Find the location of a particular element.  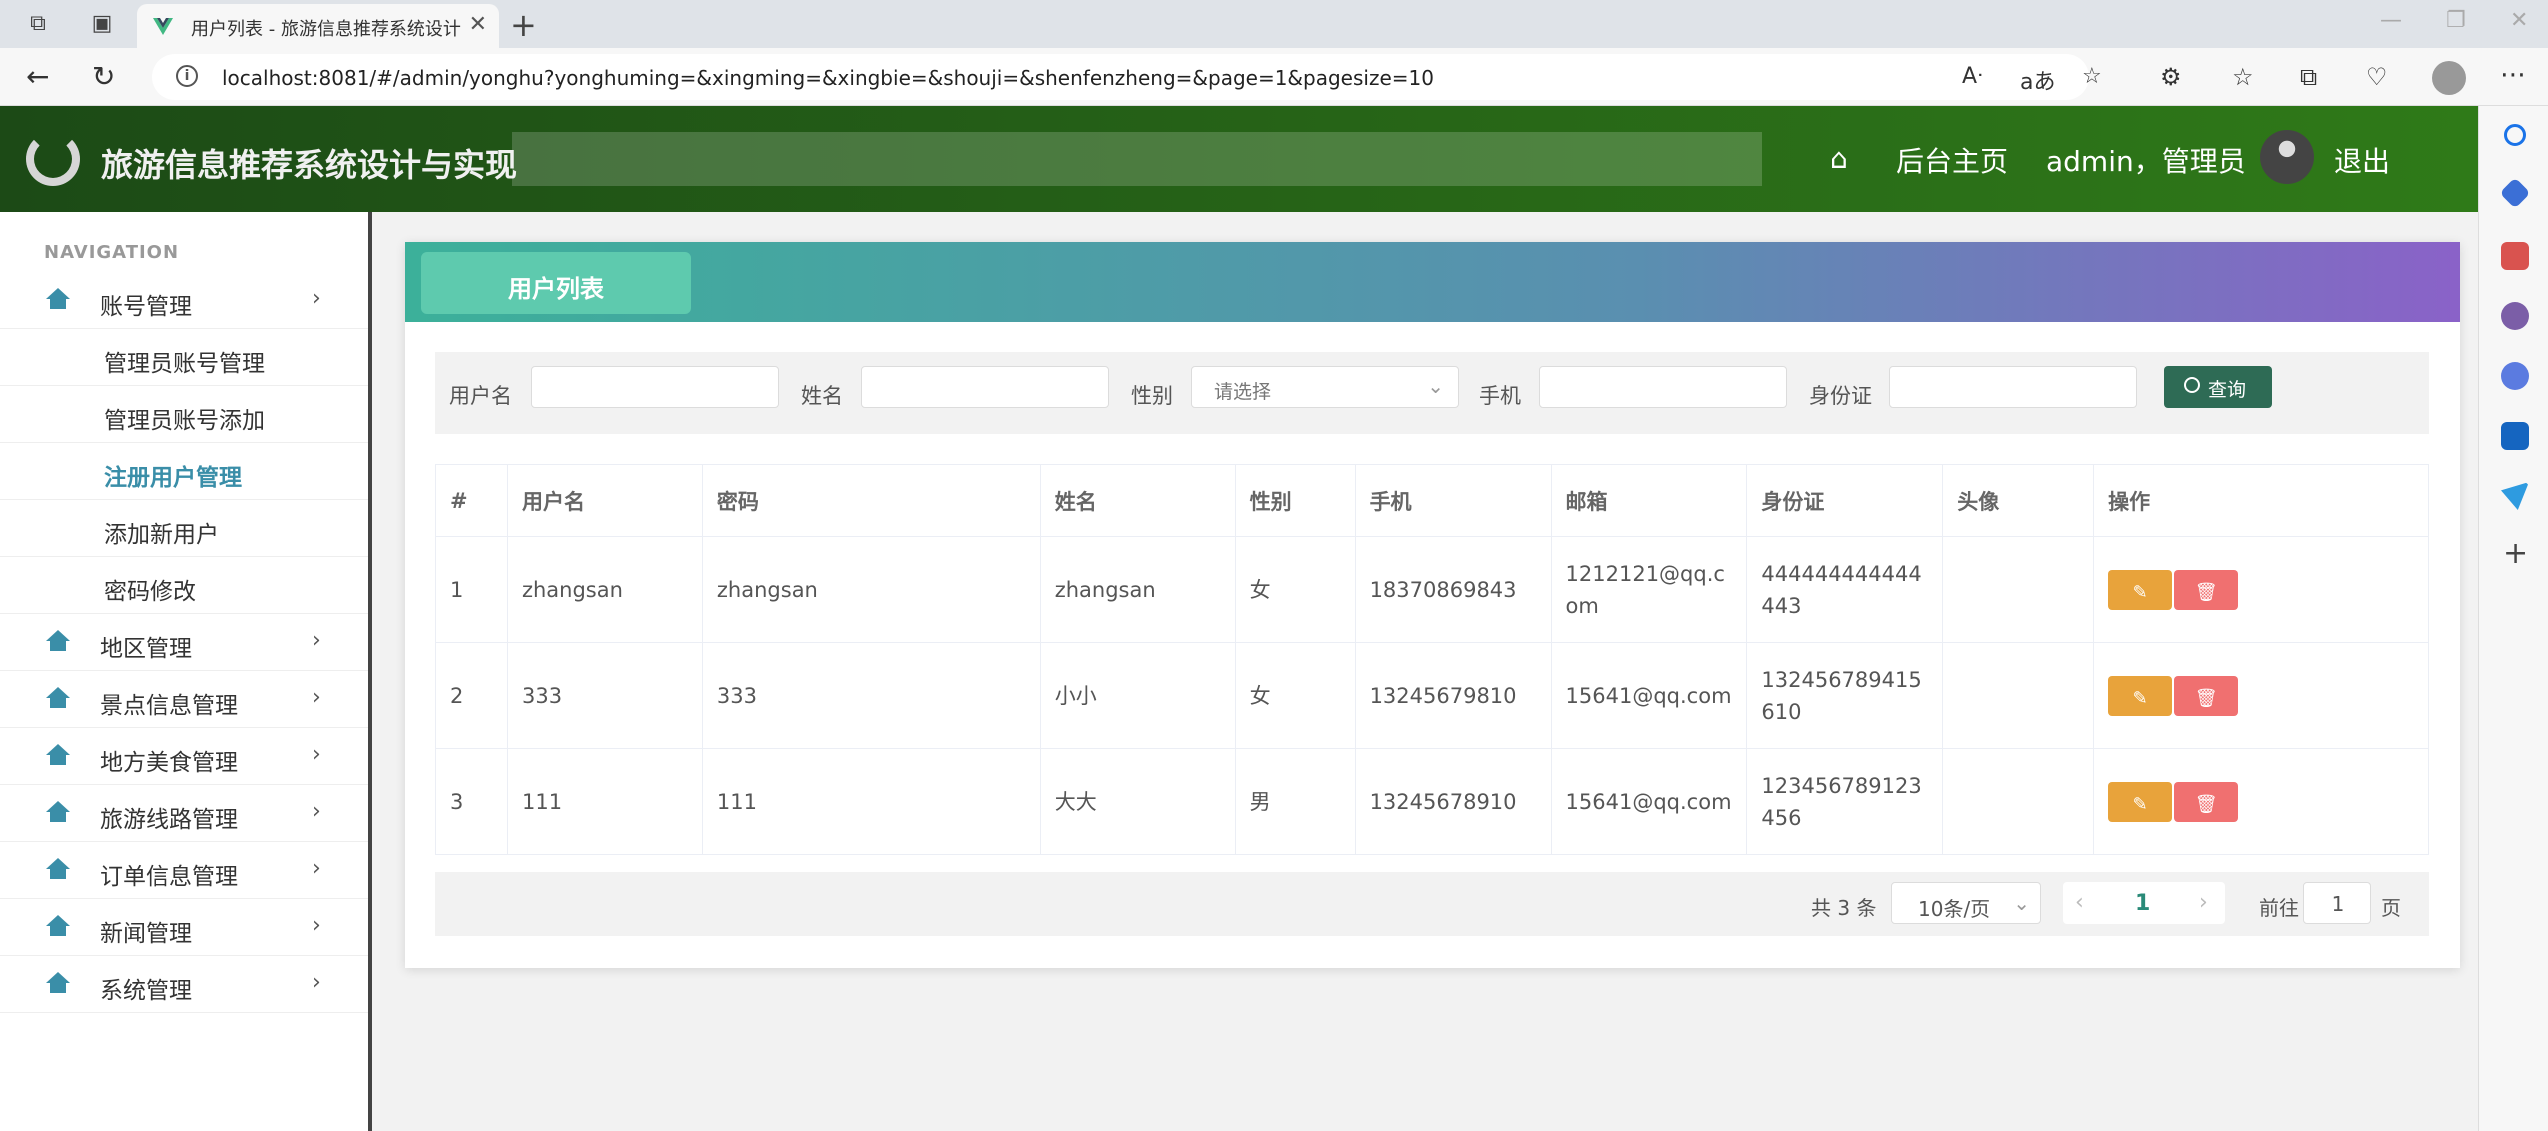

window-close-icon: ✕ is located at coordinates (2519, 20).